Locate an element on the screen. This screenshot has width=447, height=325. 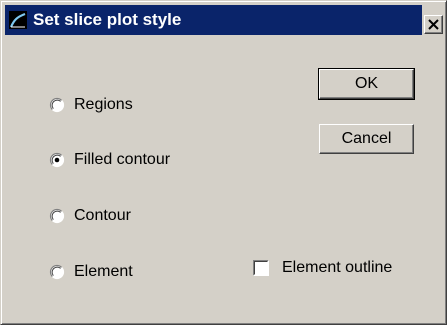
ok-button-label: OK is located at coordinates (366, 83).